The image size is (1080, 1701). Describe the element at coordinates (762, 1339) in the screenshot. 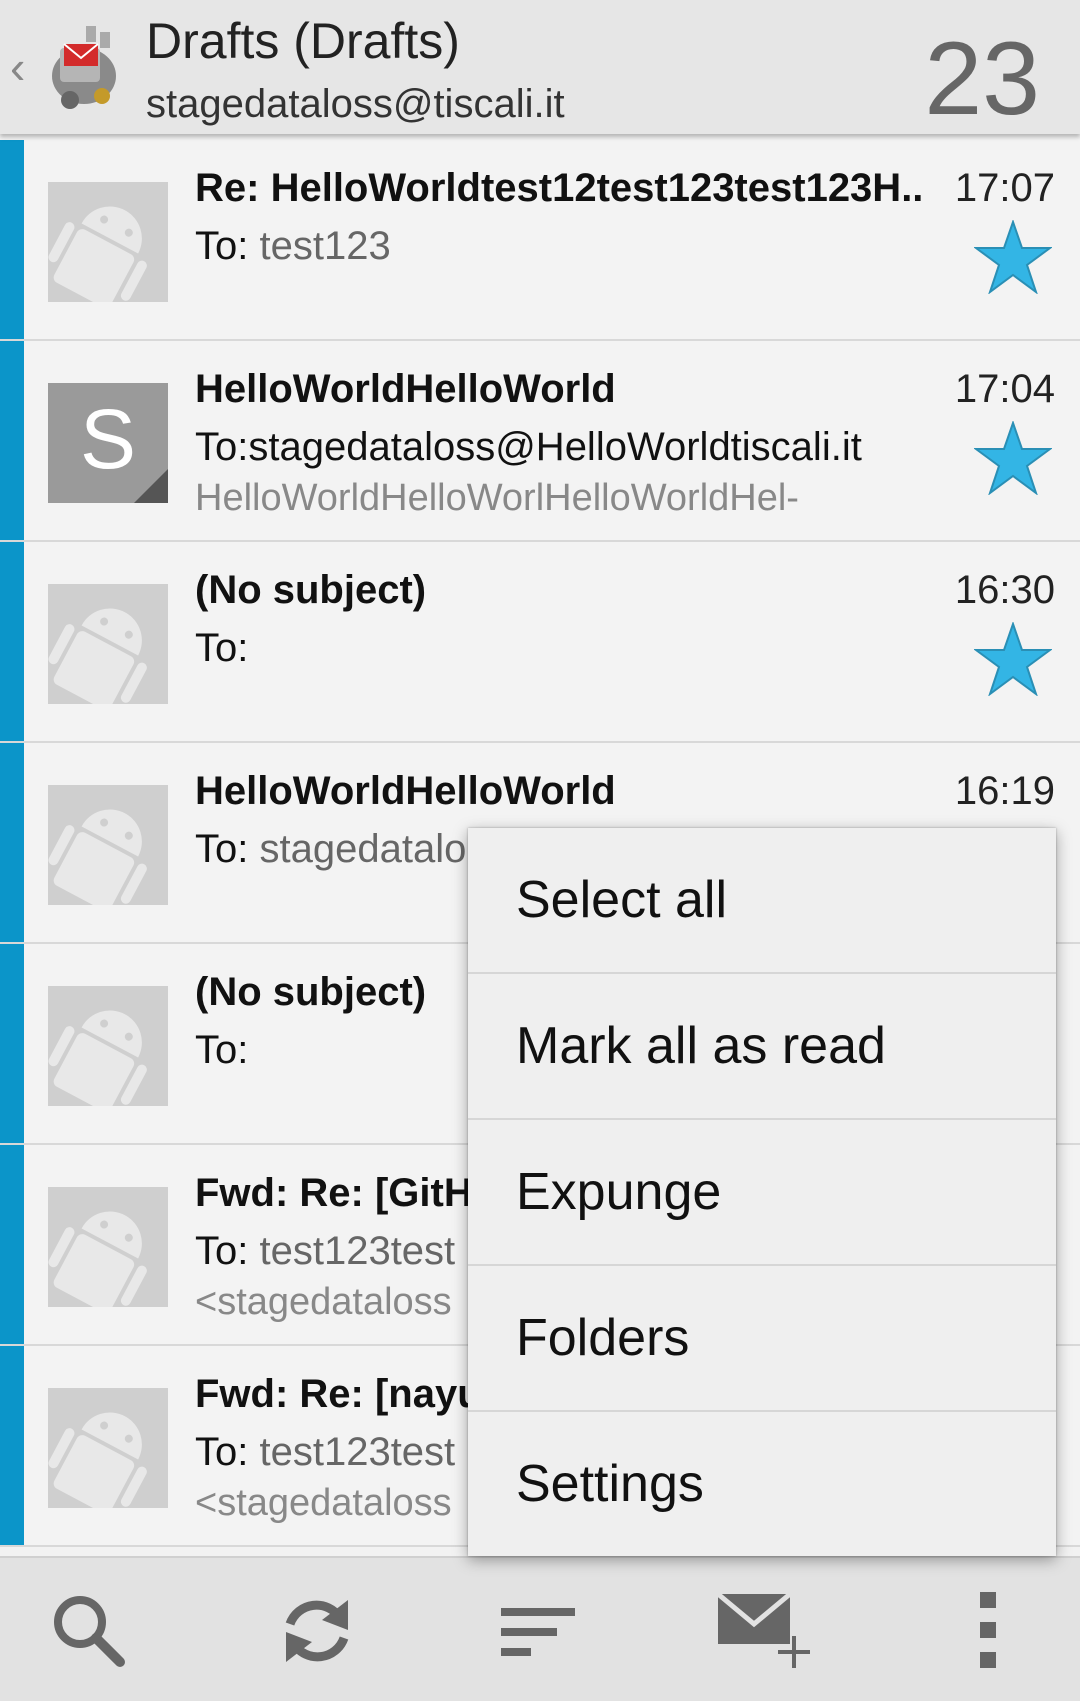

I see `menu-item-folders: Folders` at that location.